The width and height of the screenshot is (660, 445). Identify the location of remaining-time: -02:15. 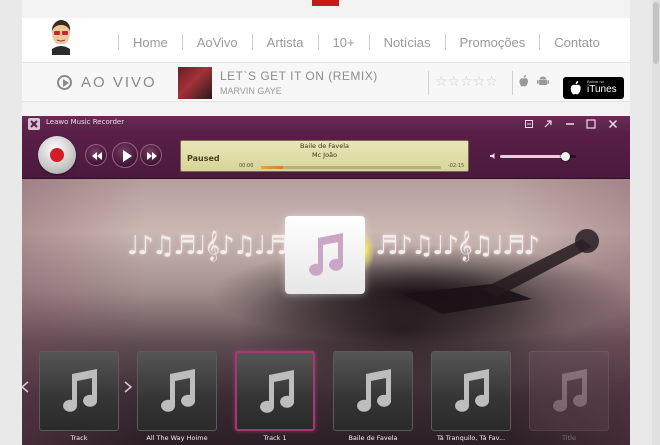
(456, 166).